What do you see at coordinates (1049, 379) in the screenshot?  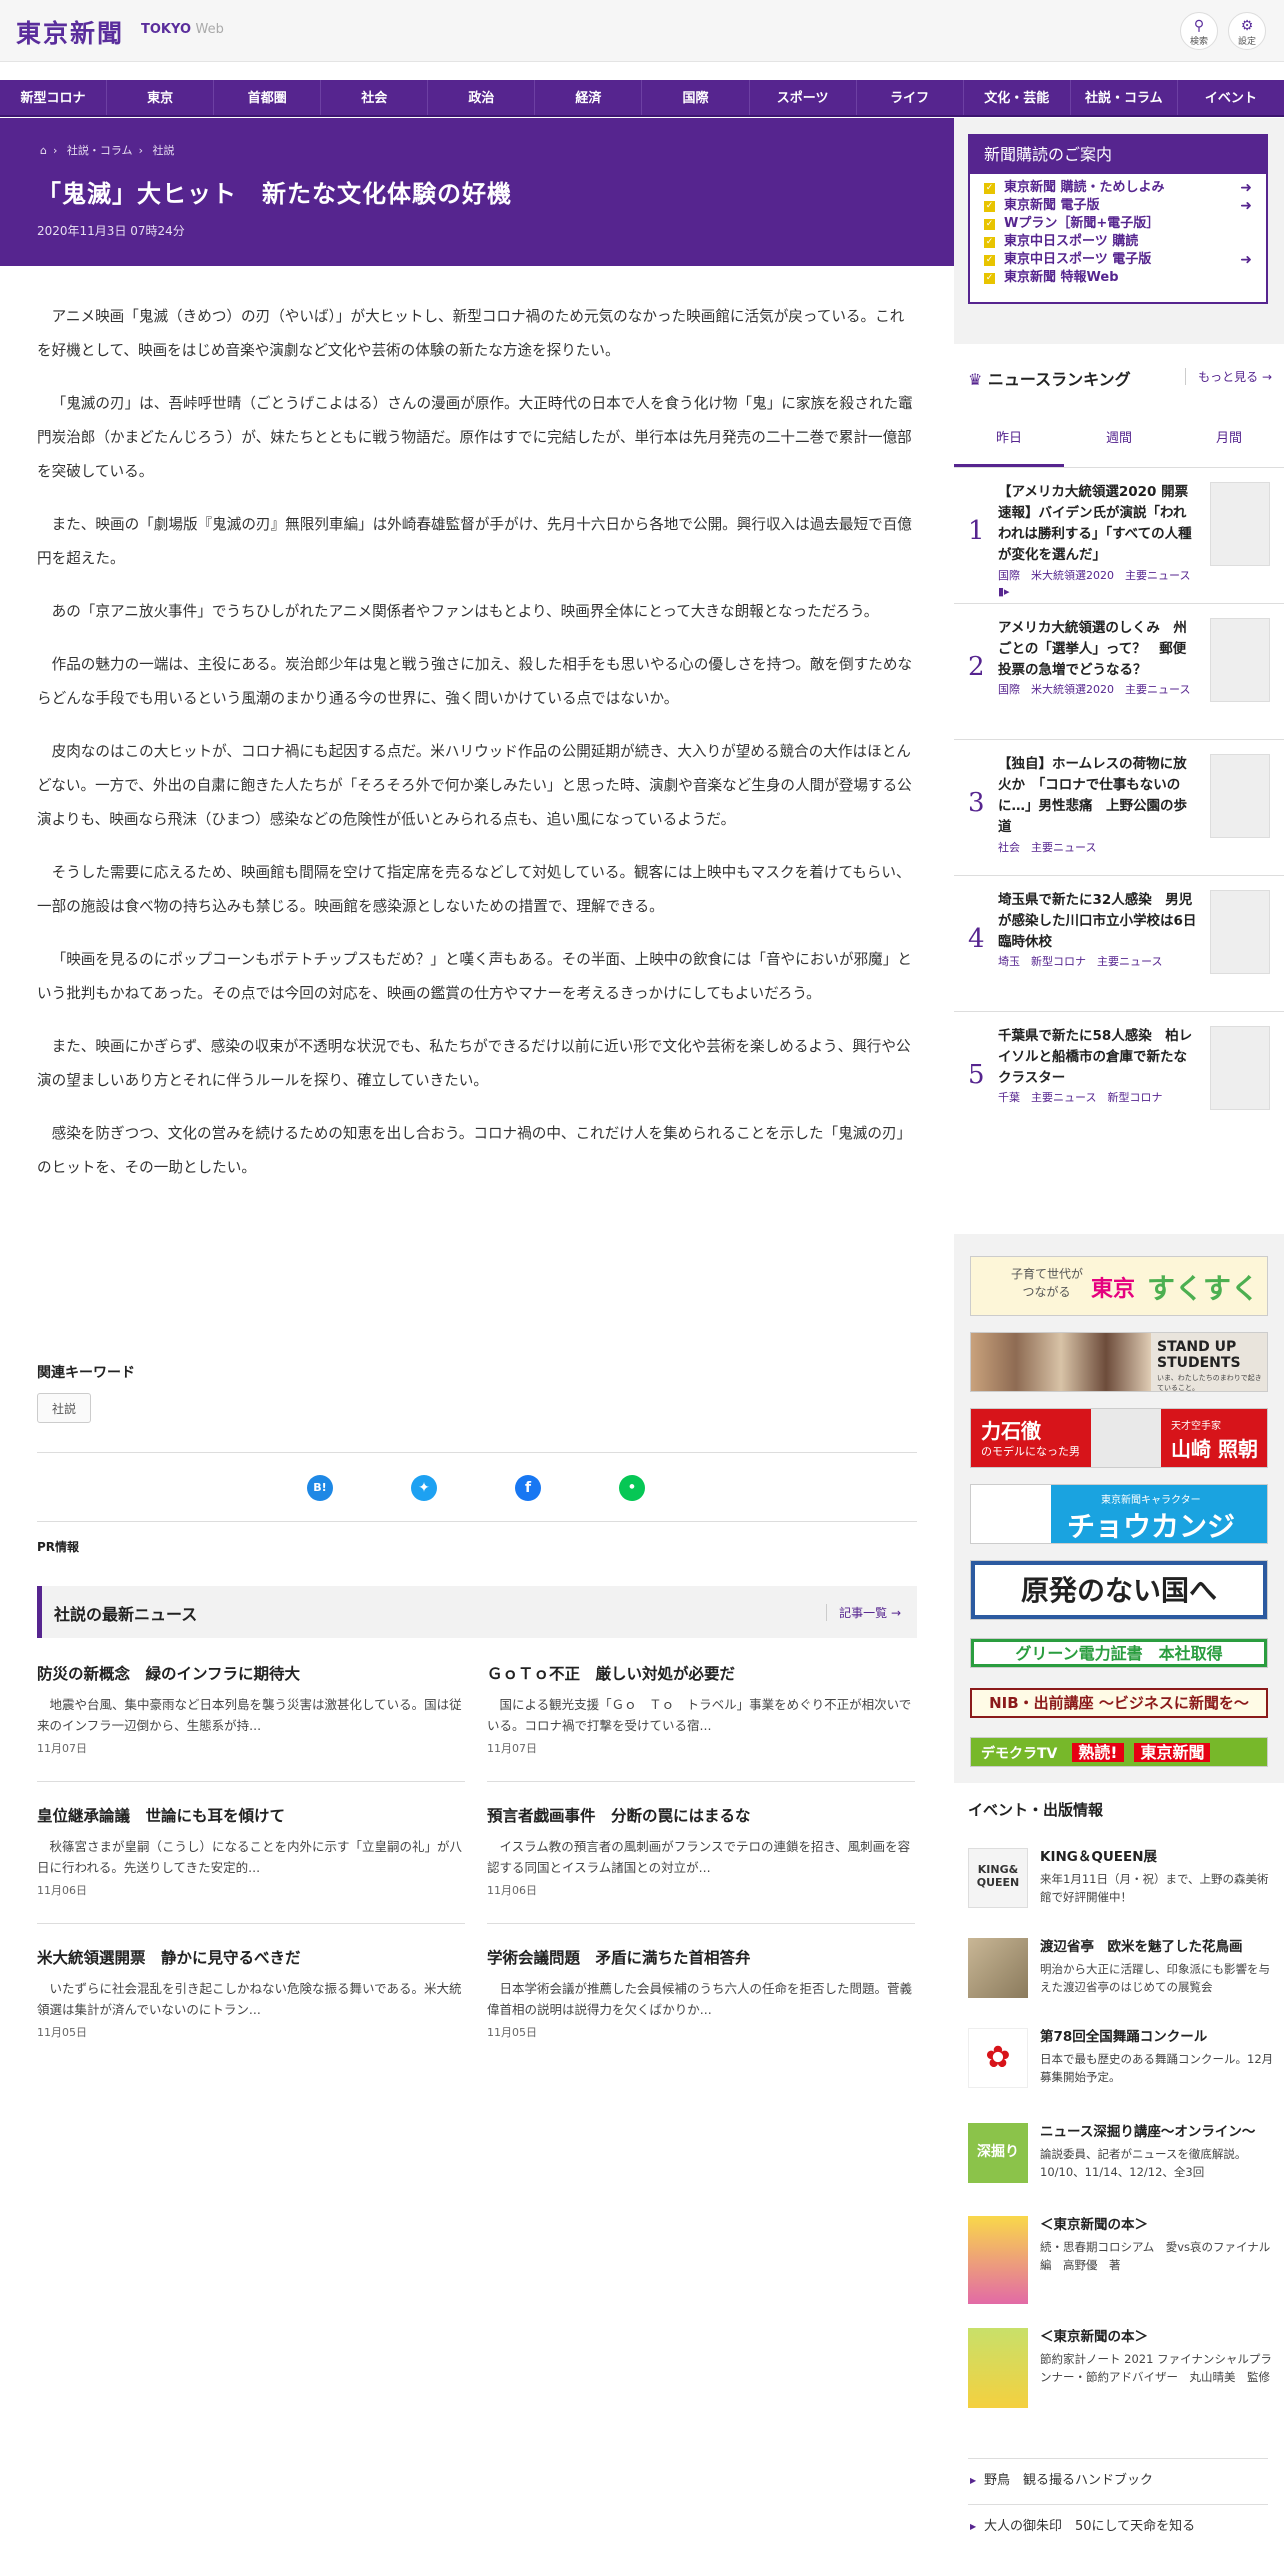 I see `ranking-title: ♛ ニュースランキング` at bounding box center [1049, 379].